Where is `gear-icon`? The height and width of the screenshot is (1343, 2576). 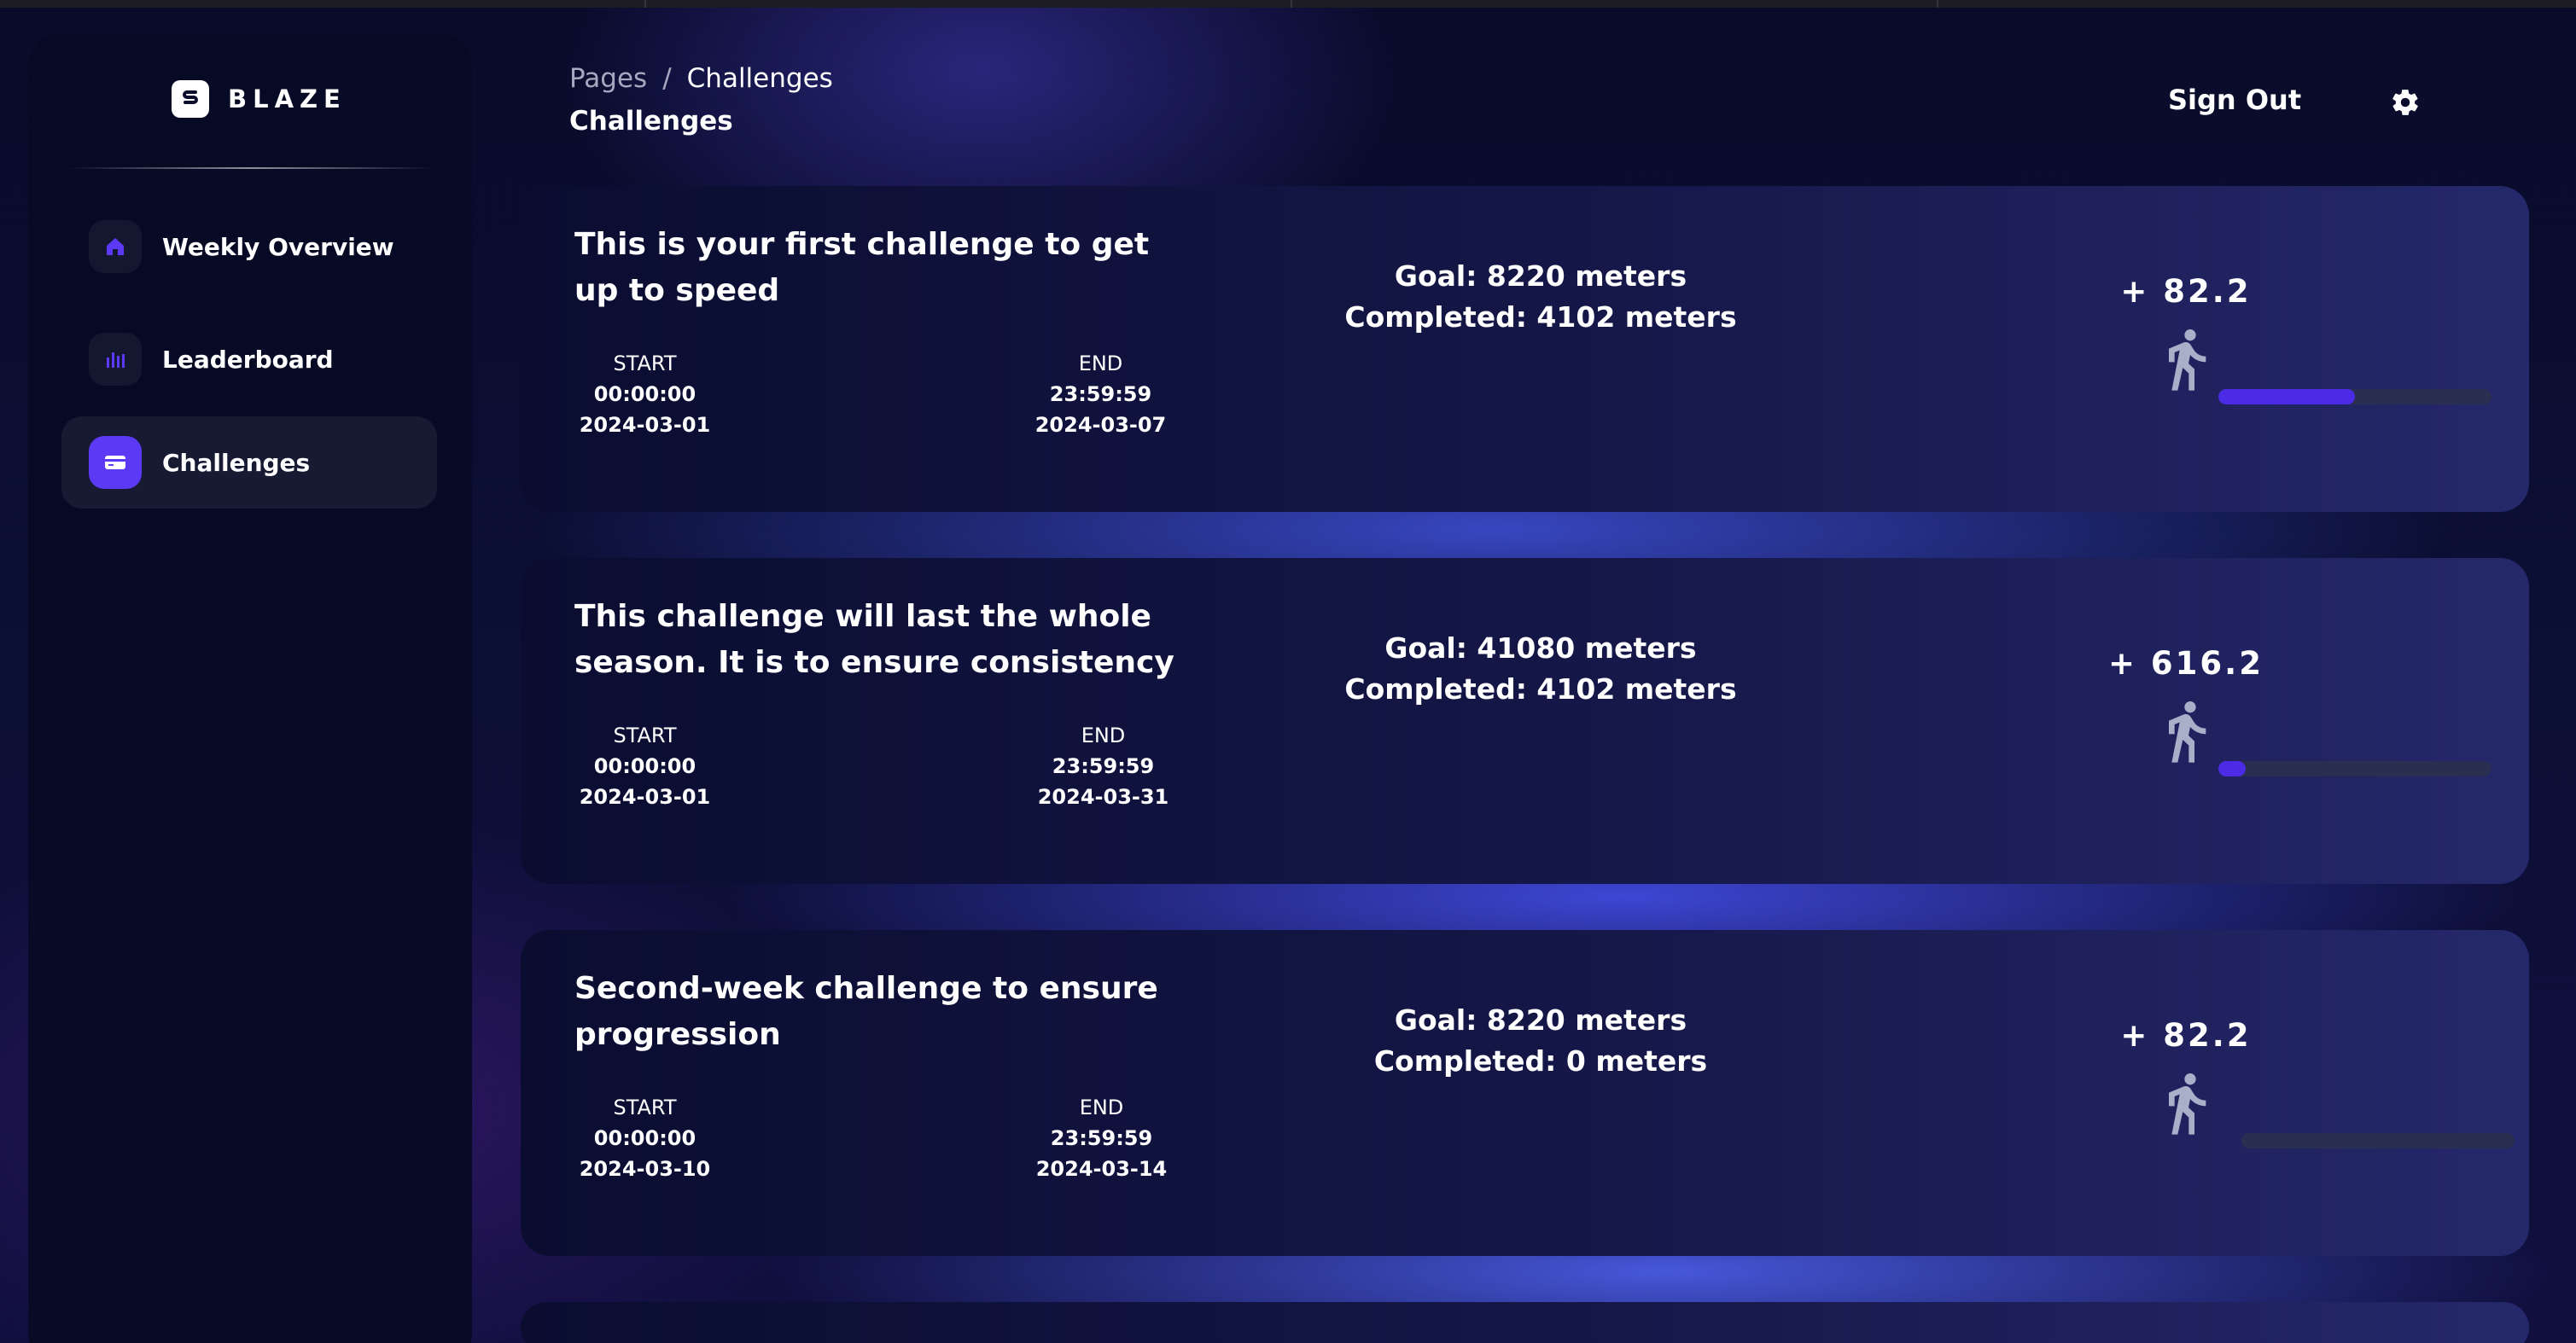 gear-icon is located at coordinates (2405, 102).